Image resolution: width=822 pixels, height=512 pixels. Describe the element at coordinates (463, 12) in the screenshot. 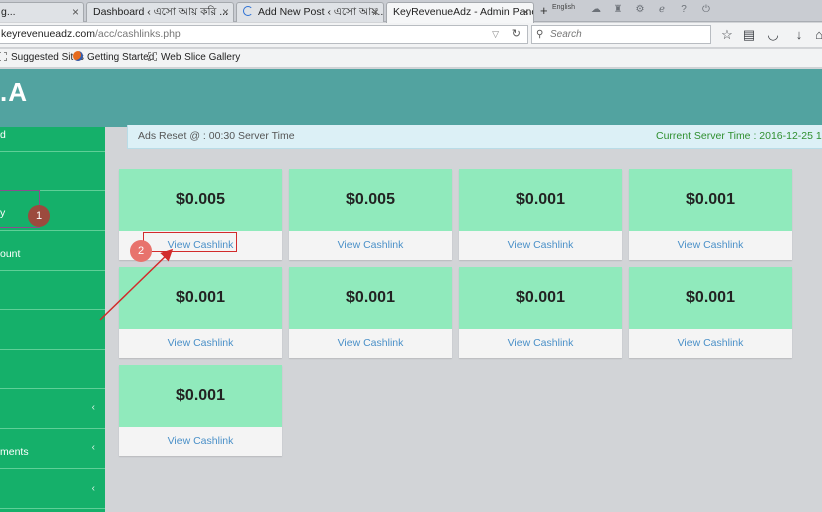

I see `tab-label: KeyRevenueAdz - Admin Panel` at that location.